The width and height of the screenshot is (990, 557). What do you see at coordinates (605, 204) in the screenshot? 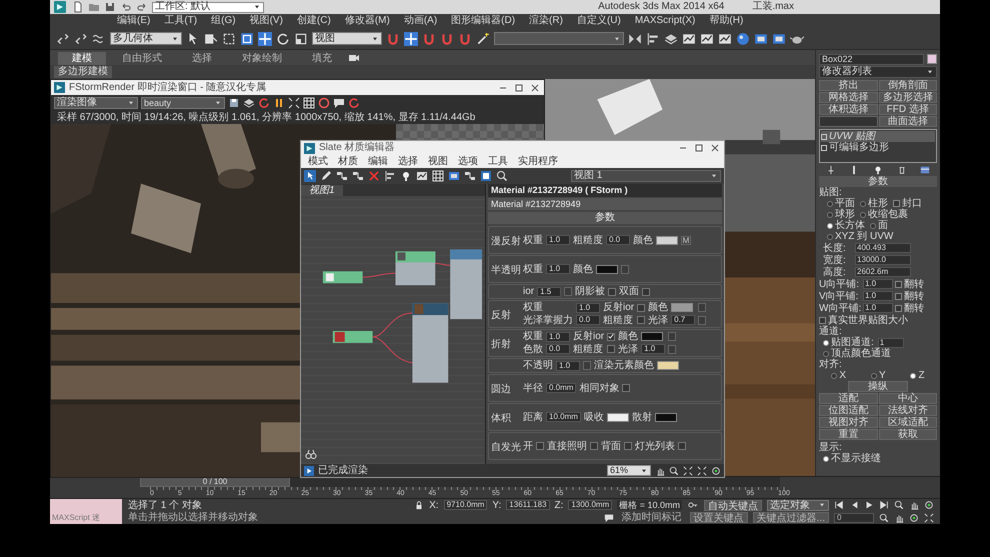
I see `material-name-field: Material #2132728949` at bounding box center [605, 204].